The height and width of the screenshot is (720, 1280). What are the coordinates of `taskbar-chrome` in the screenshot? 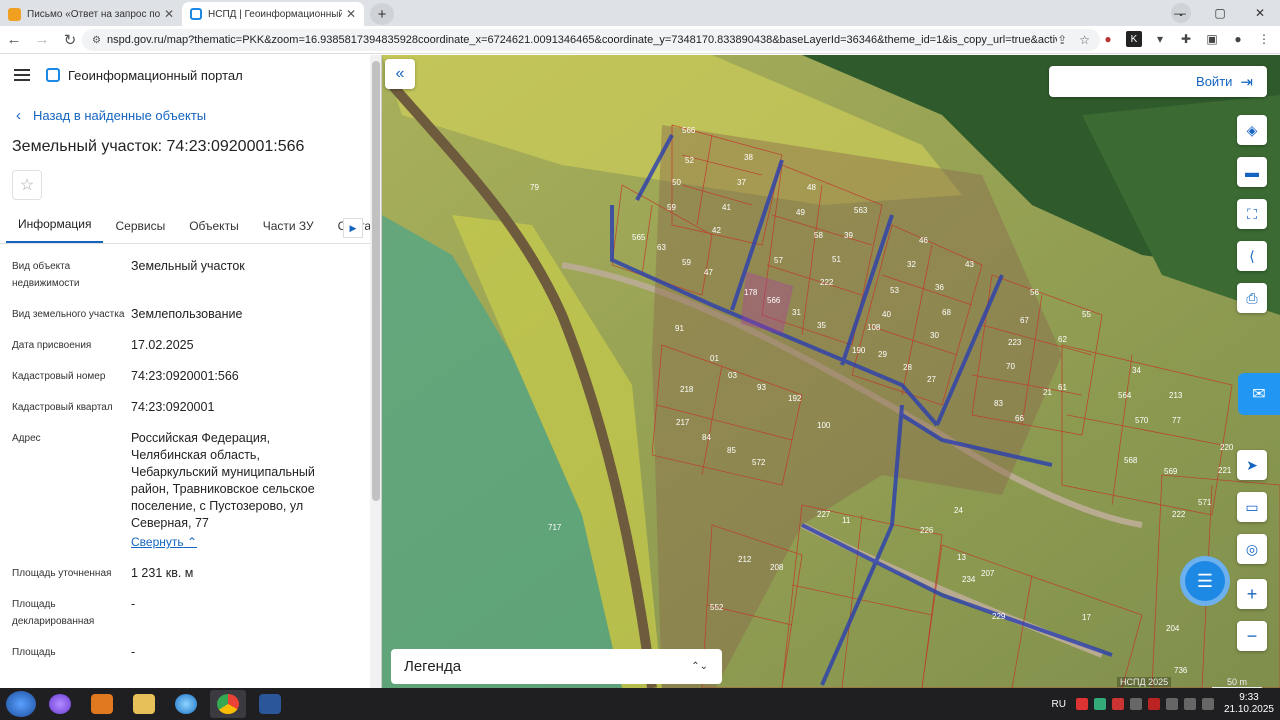 It's located at (228, 704).